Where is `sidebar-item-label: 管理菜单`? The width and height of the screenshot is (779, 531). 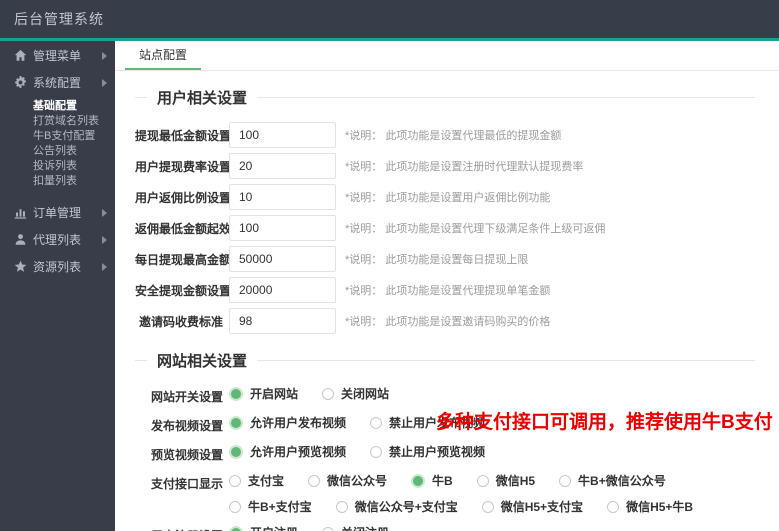
sidebar-item-label: 管理菜单 is located at coordinates (57, 56).